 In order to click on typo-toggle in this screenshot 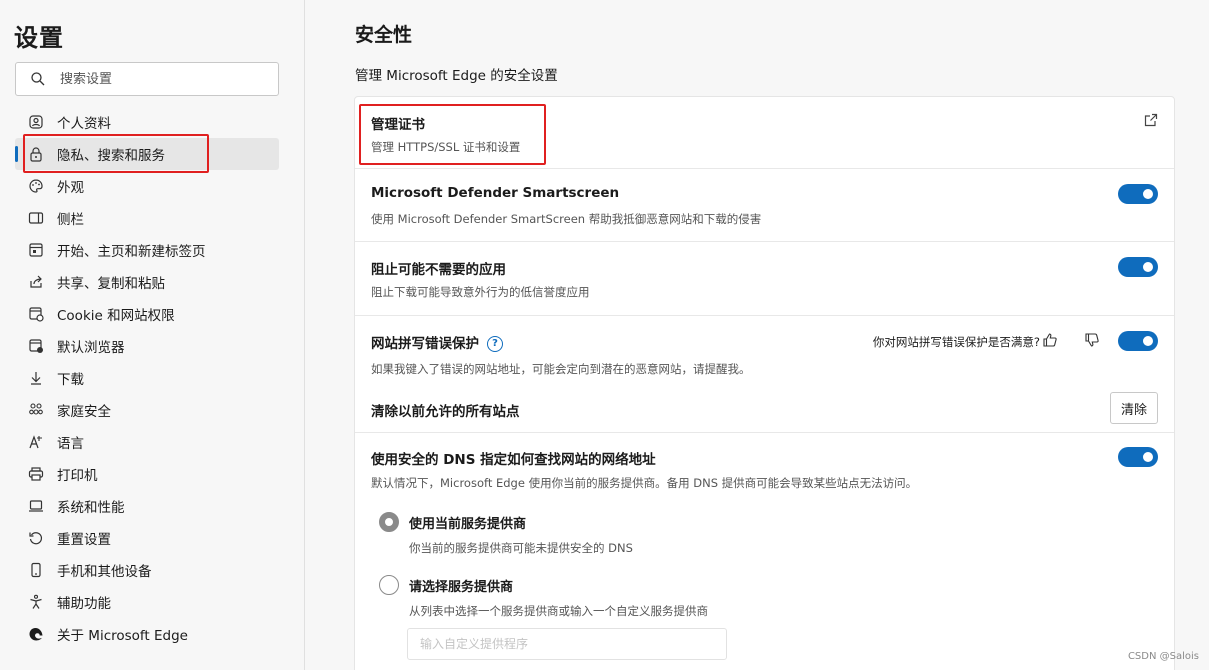, I will do `click(1138, 341)`.